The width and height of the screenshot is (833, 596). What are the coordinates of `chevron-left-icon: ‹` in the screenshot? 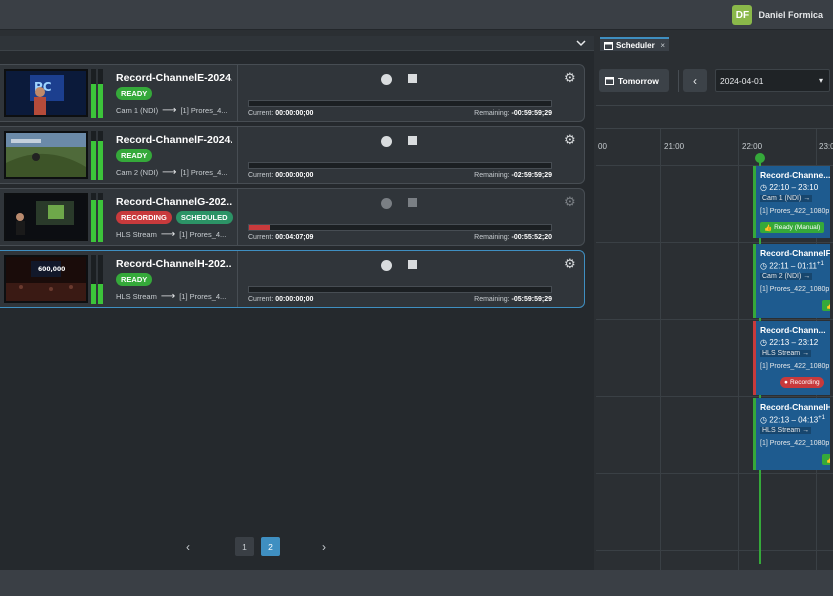 It's located at (188, 547).